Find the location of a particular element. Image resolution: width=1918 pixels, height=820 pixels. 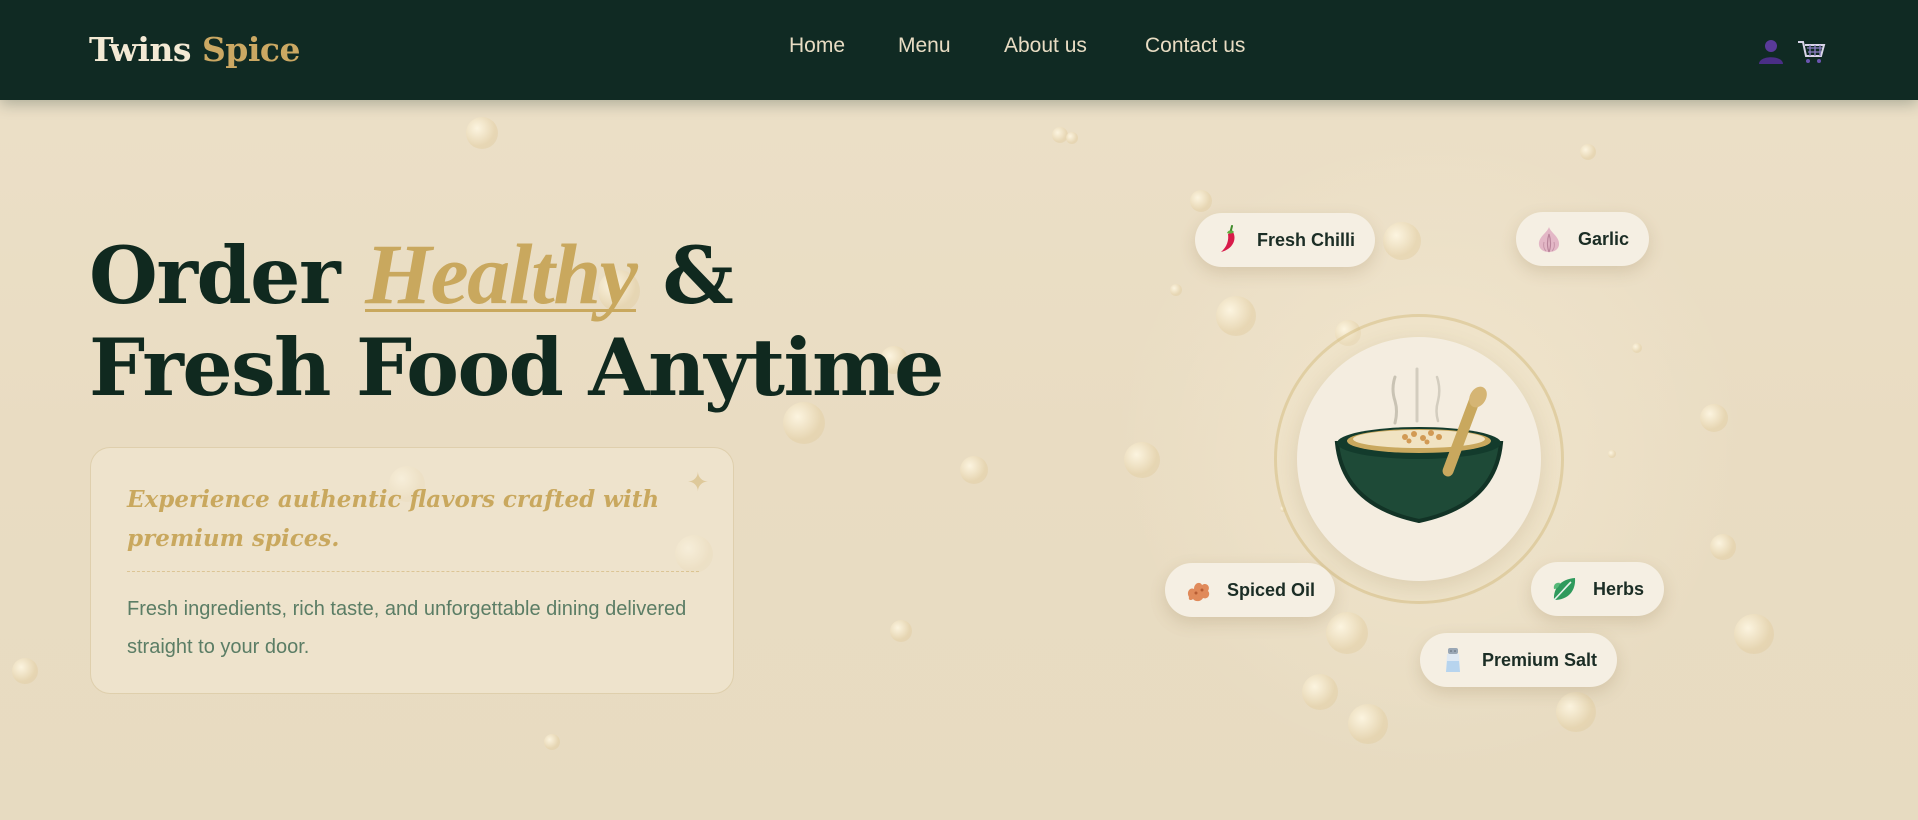

hero-title-prefix: Order is located at coordinates (215, 275).